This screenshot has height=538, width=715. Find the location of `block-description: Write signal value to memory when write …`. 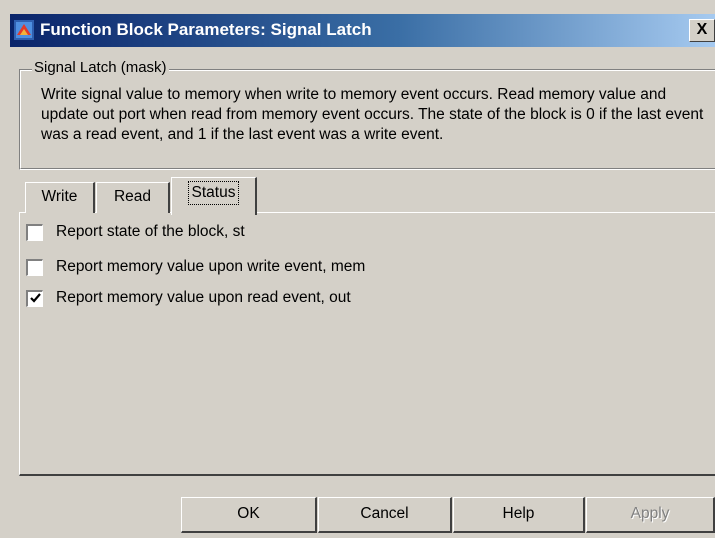

block-description: Write signal value to memory when write … is located at coordinates (372, 114).